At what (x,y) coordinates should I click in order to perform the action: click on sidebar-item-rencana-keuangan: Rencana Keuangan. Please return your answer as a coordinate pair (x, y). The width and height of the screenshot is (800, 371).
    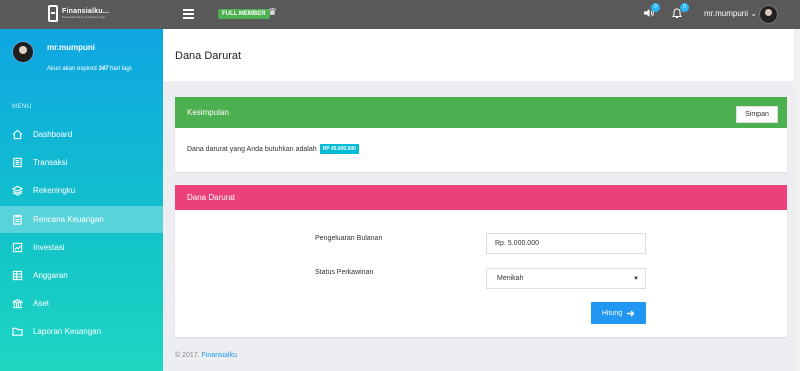
    Looking at the image, I should click on (81, 219).